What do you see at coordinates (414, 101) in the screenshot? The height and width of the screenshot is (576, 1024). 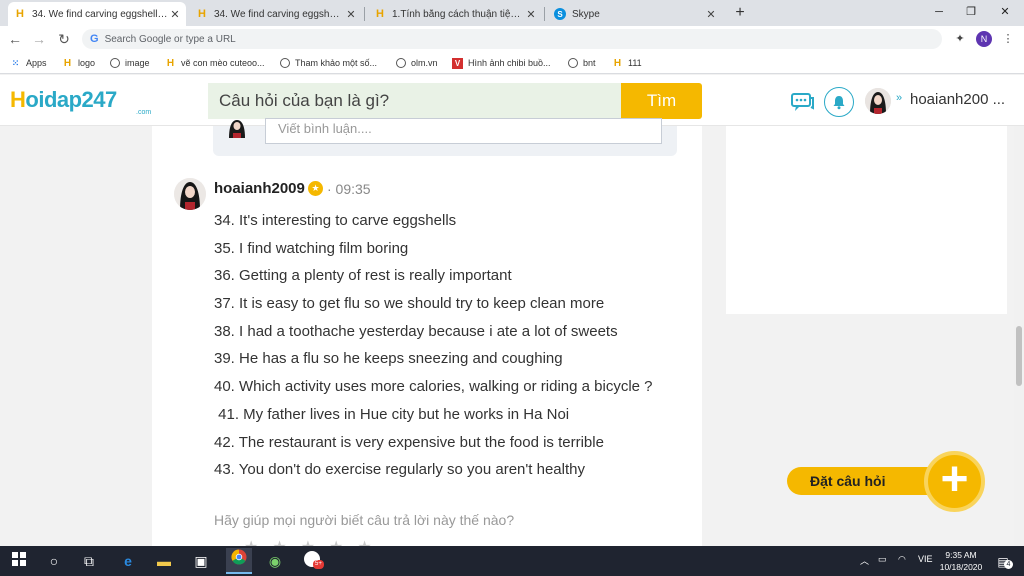 I see `question-search-input: Câu hỏi của bạn là gì?` at bounding box center [414, 101].